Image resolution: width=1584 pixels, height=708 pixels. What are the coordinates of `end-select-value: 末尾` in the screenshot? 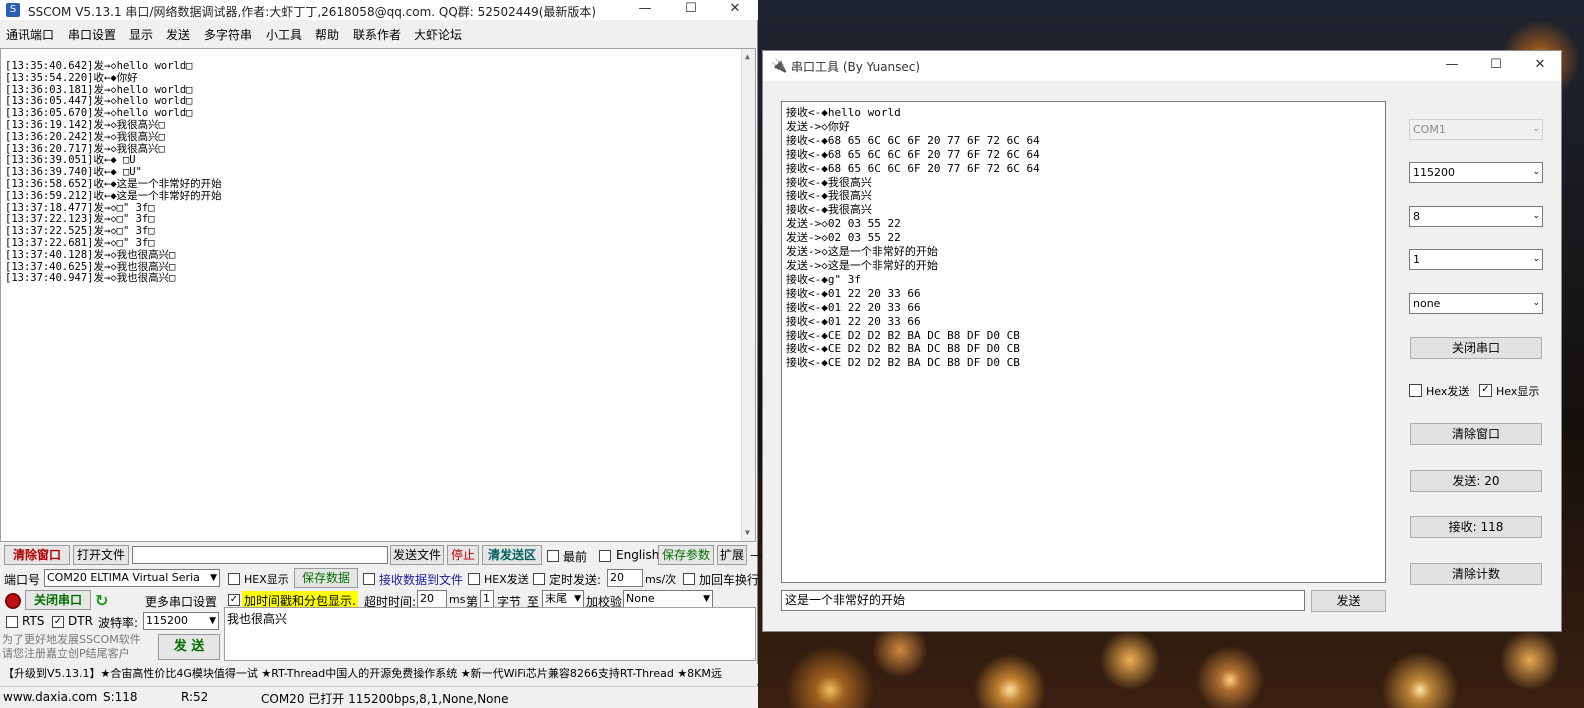 It's located at (556, 598).